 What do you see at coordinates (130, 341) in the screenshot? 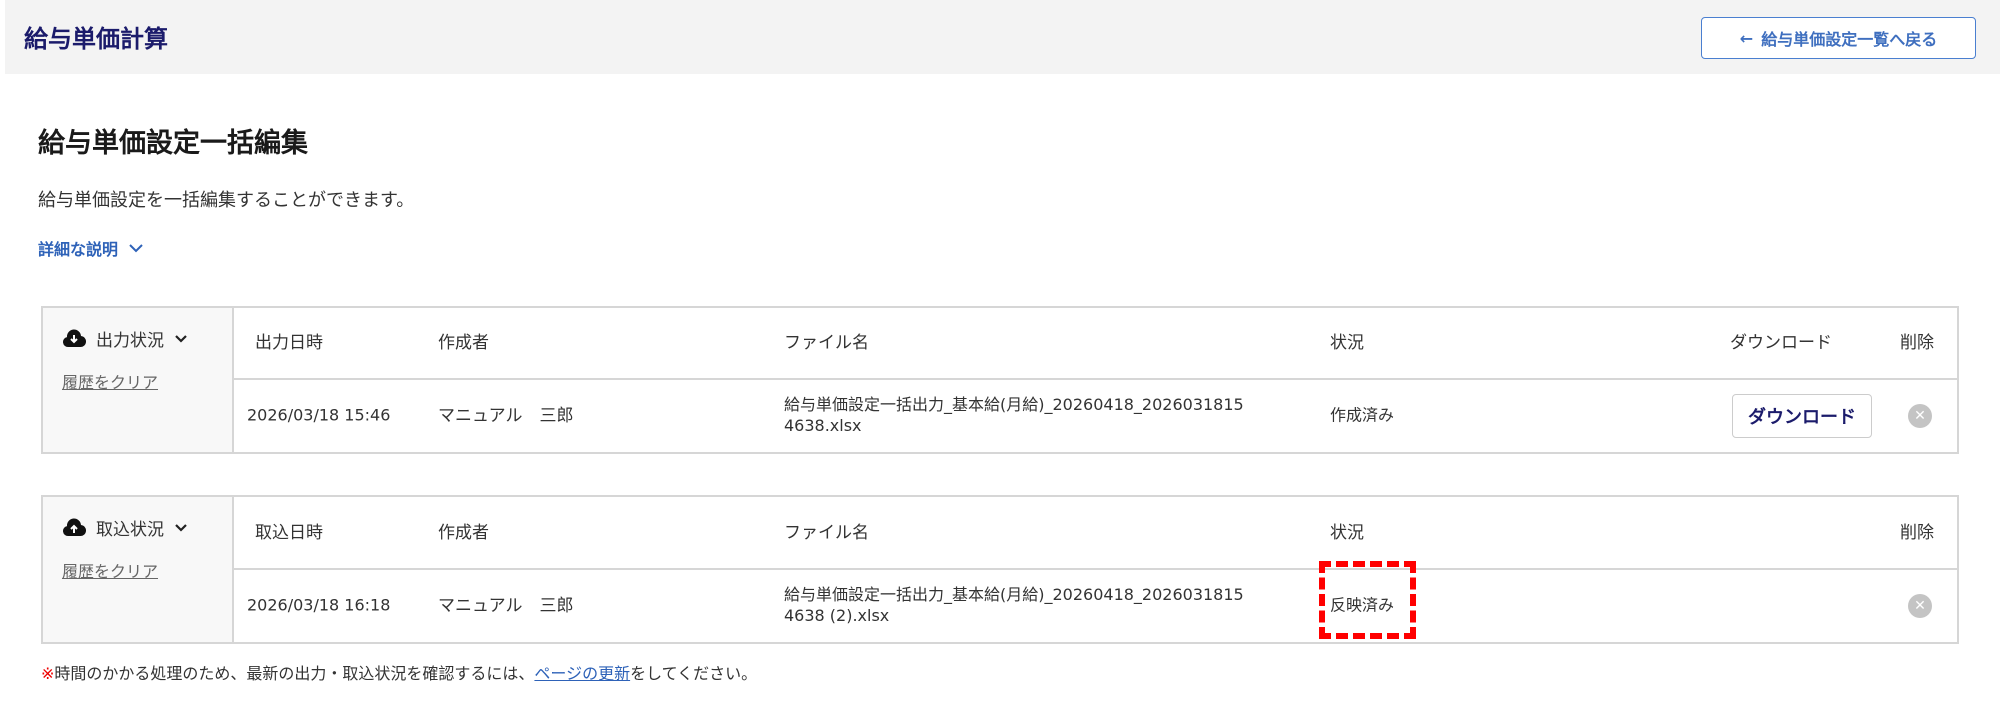
I see `export-title: 出力状況` at bounding box center [130, 341].